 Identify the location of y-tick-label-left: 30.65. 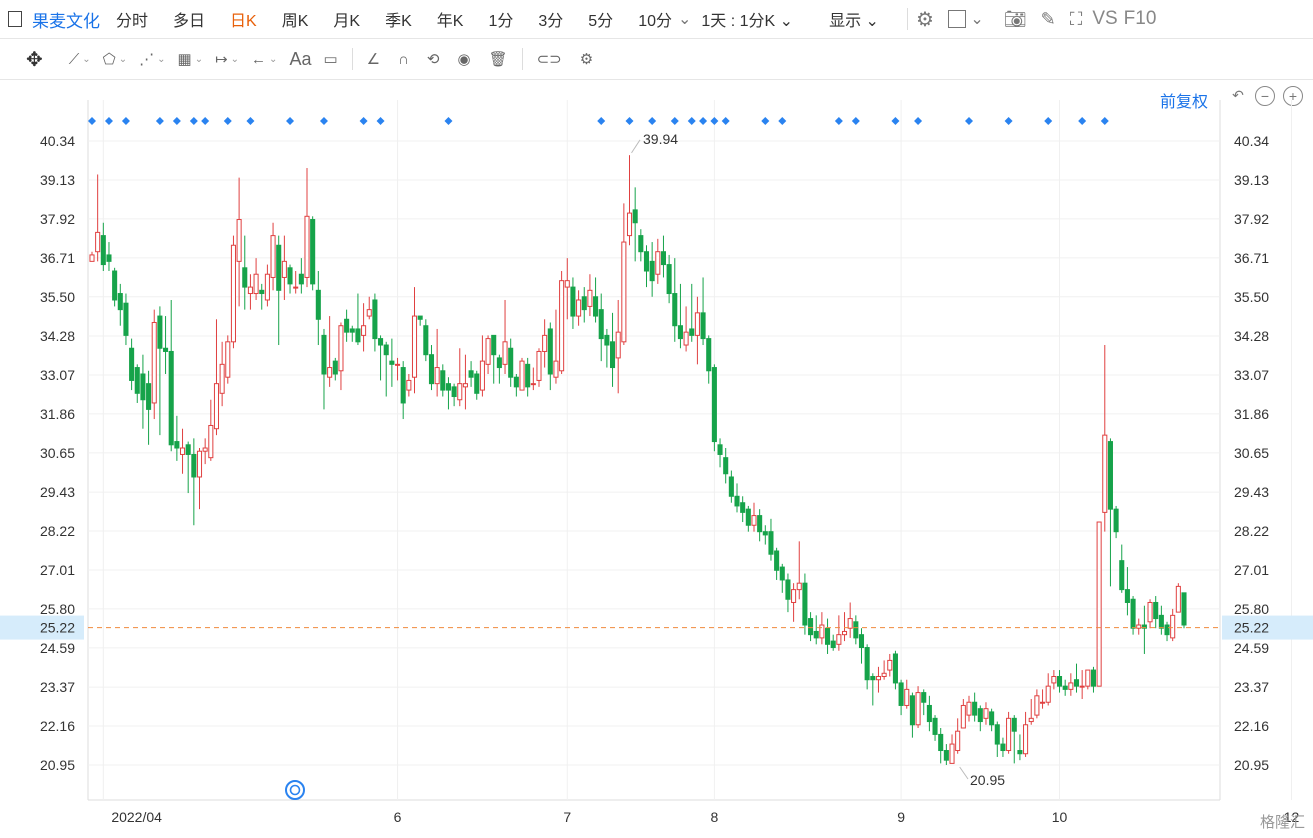
(57, 453).